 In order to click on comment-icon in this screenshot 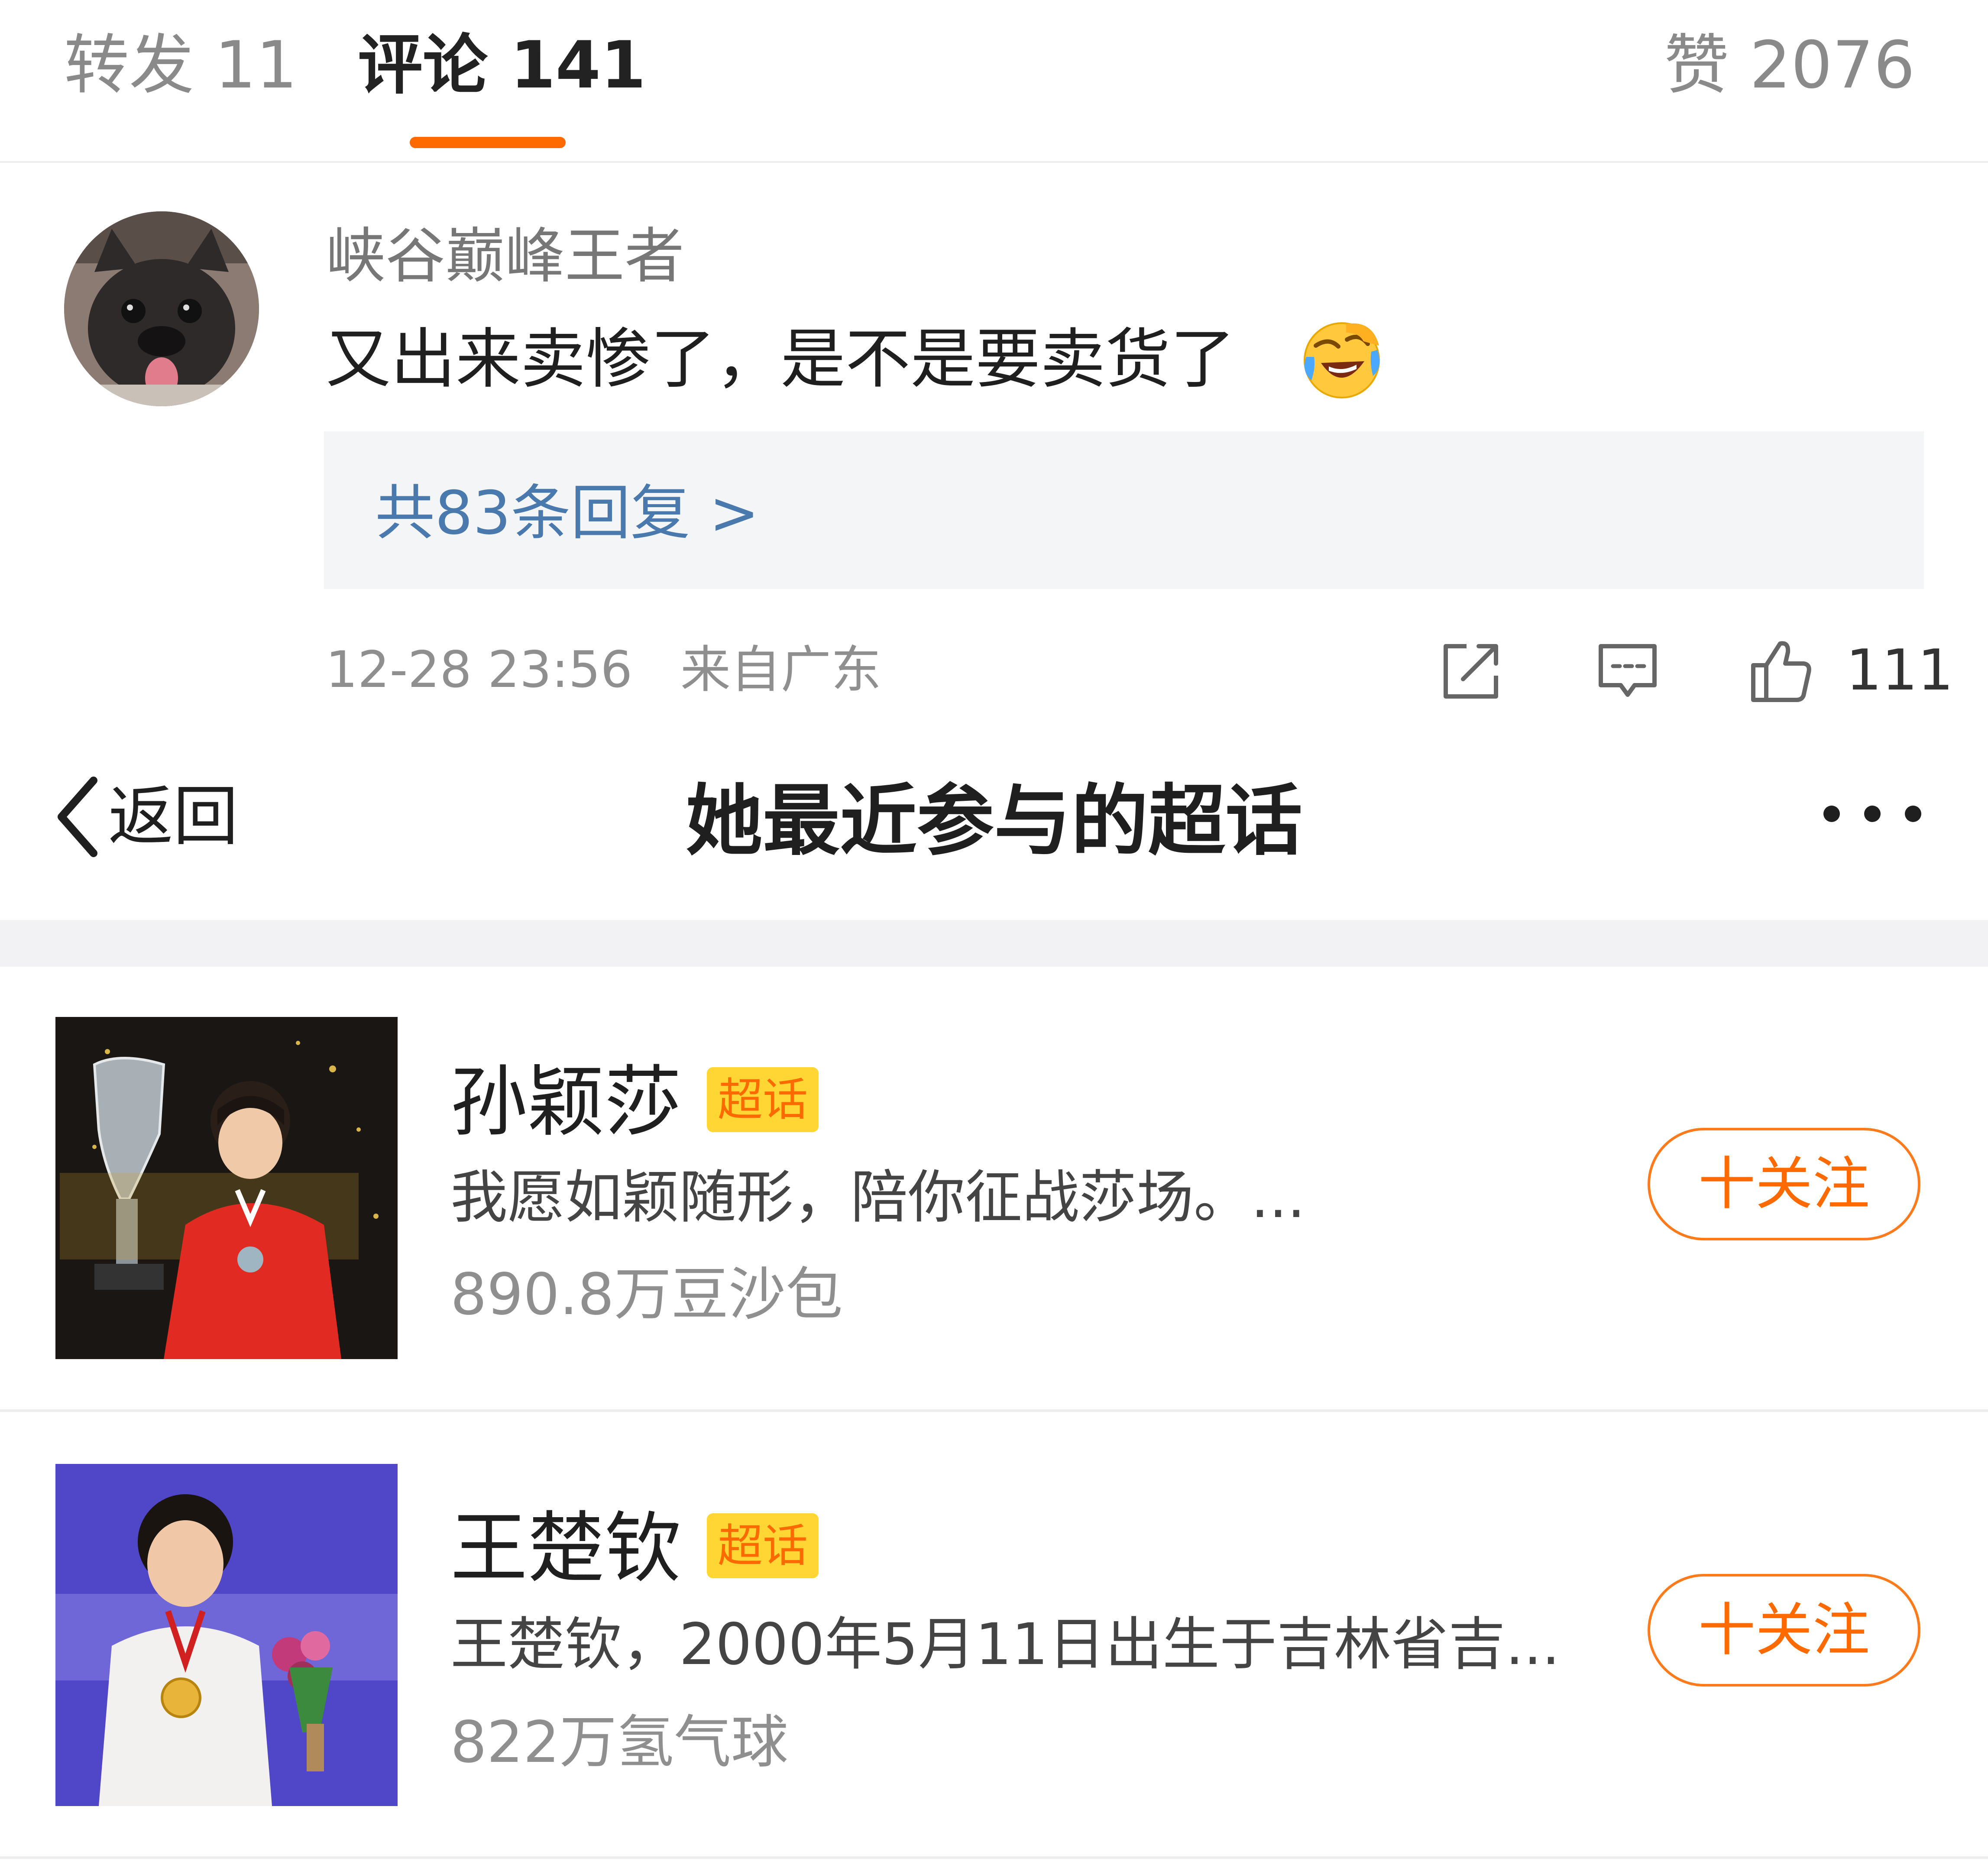, I will do `click(1627, 671)`.